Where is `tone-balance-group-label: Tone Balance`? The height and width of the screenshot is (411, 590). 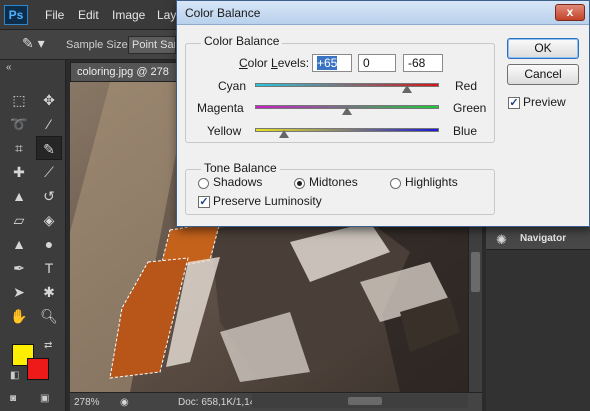 tone-balance-group-label: Tone Balance is located at coordinates (240, 168).